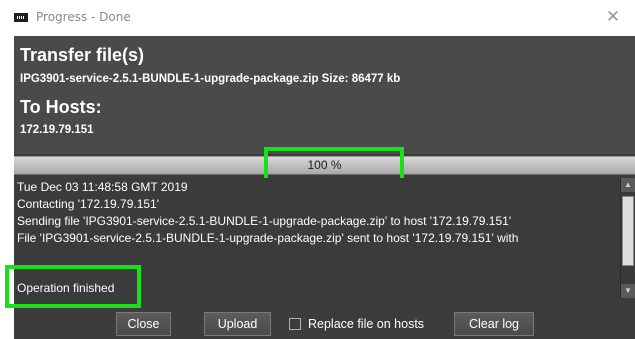  I want to click on close-icon: ✕, so click(613, 17).